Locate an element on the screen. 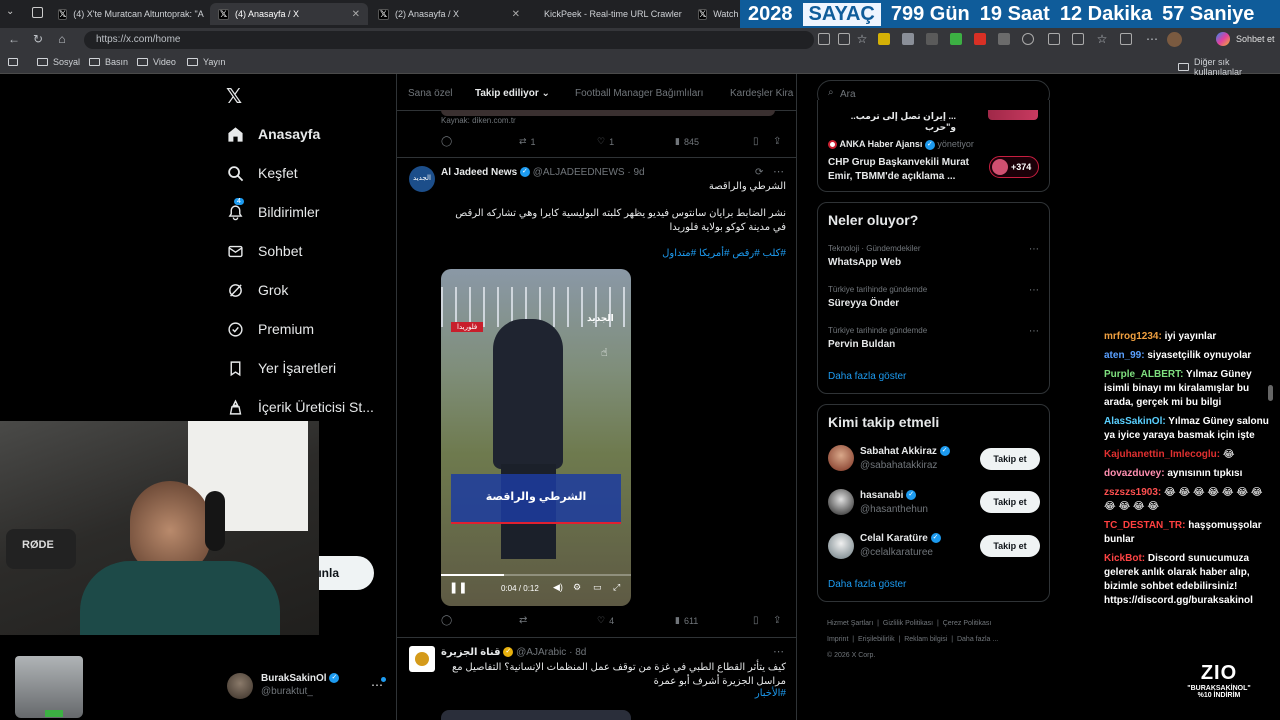 This screenshot has width=1280, height=720. fullscreen-icon: ⤢ is located at coordinates (616, 587).